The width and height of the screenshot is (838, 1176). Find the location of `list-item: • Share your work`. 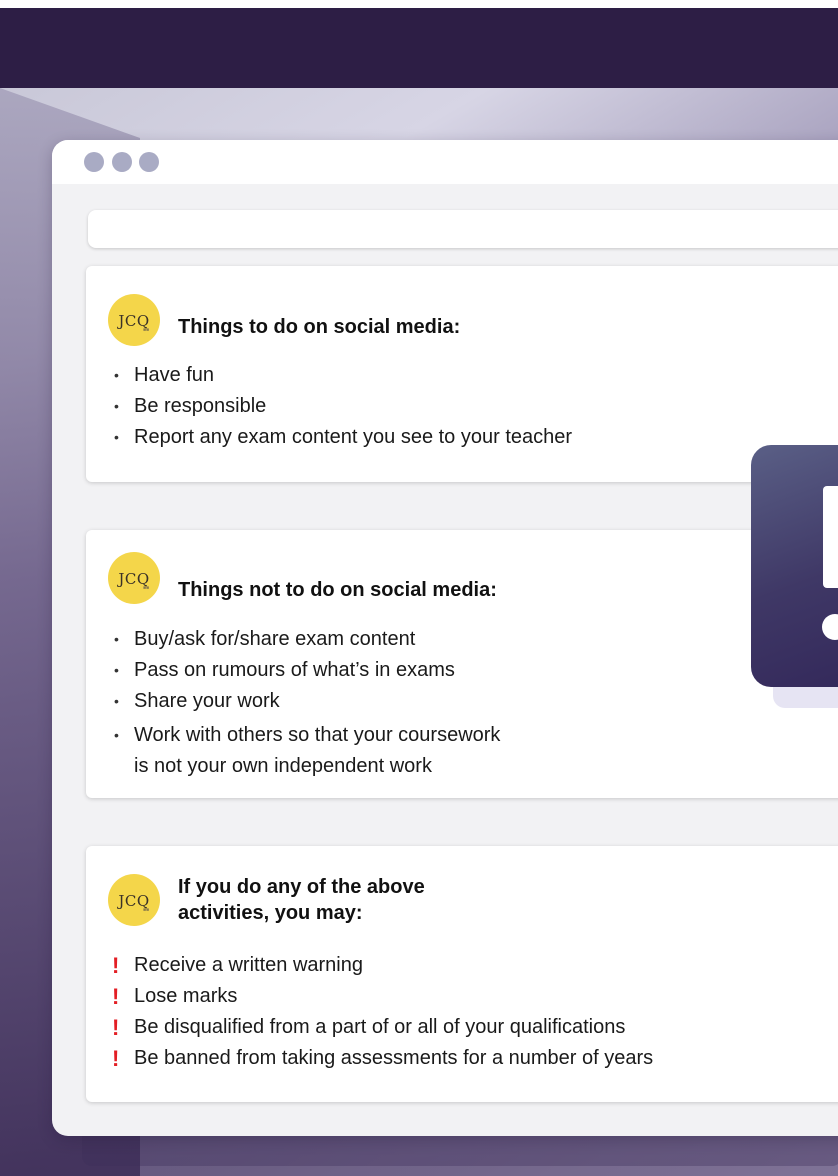

list-item: • Share your work is located at coordinates (197, 701).